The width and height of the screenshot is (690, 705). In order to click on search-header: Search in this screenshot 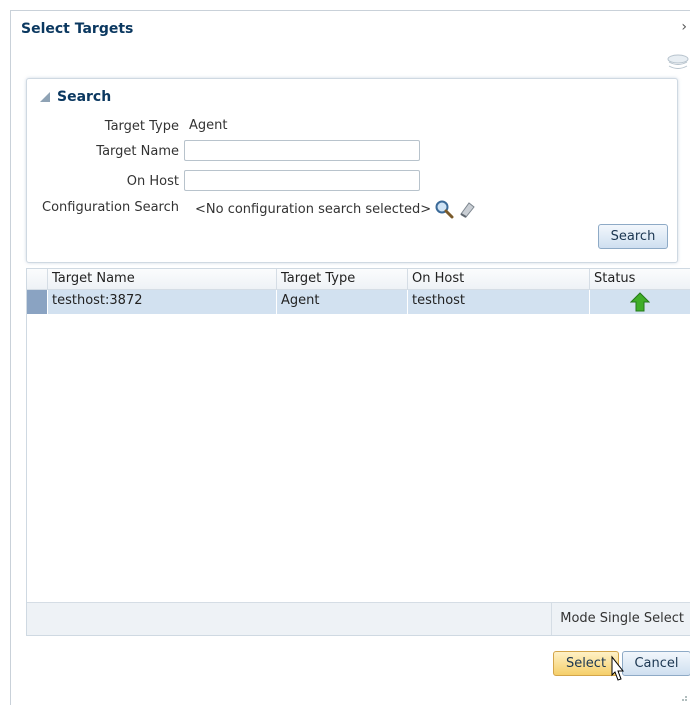, I will do `click(75, 97)`.